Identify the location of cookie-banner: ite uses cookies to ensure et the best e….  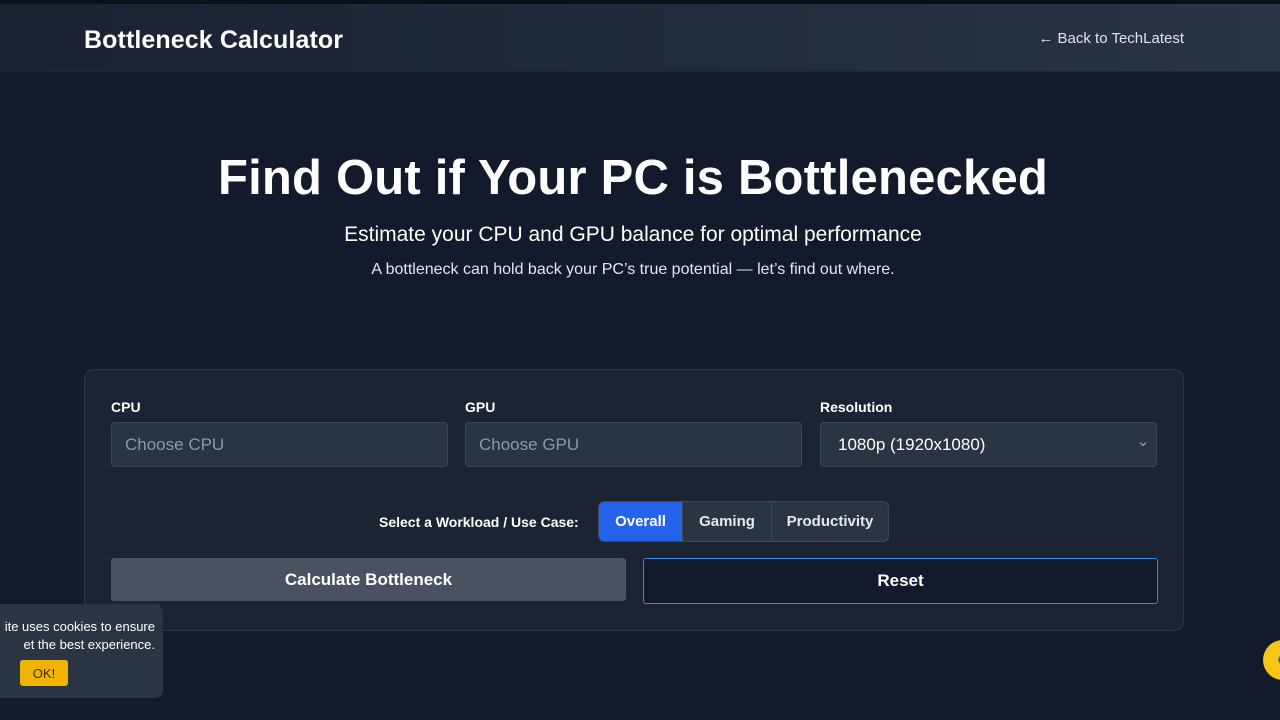
(81, 651).